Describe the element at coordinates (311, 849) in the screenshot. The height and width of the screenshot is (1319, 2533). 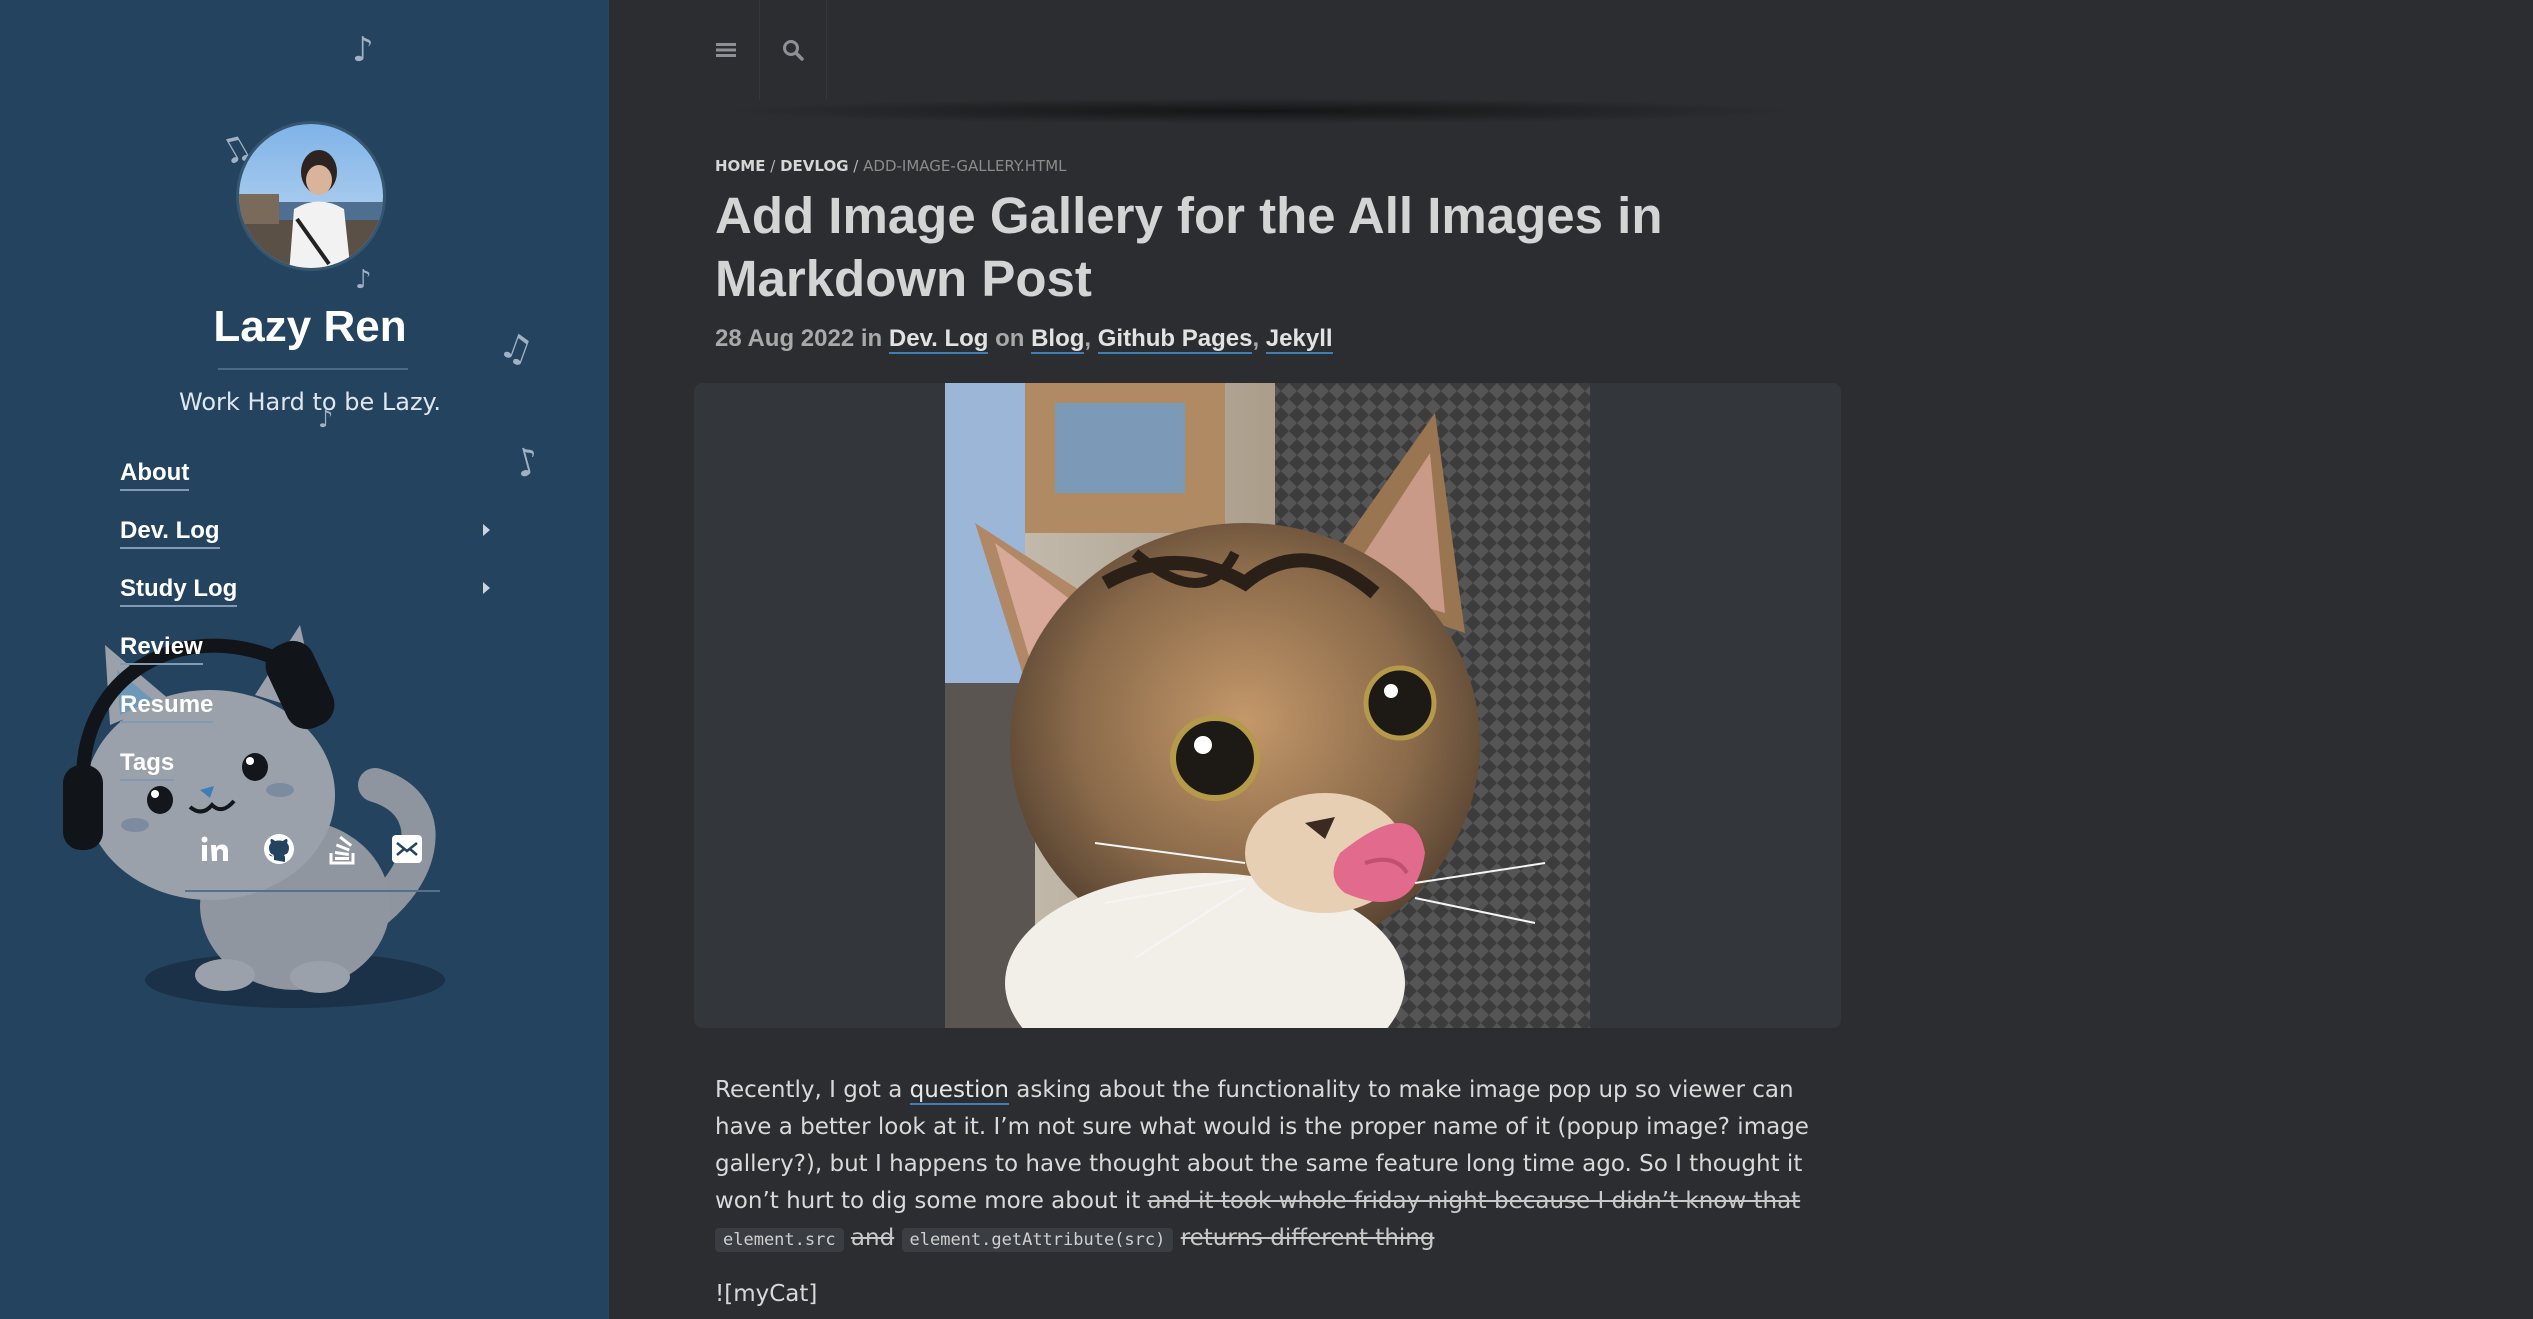
I see `social-links` at that location.